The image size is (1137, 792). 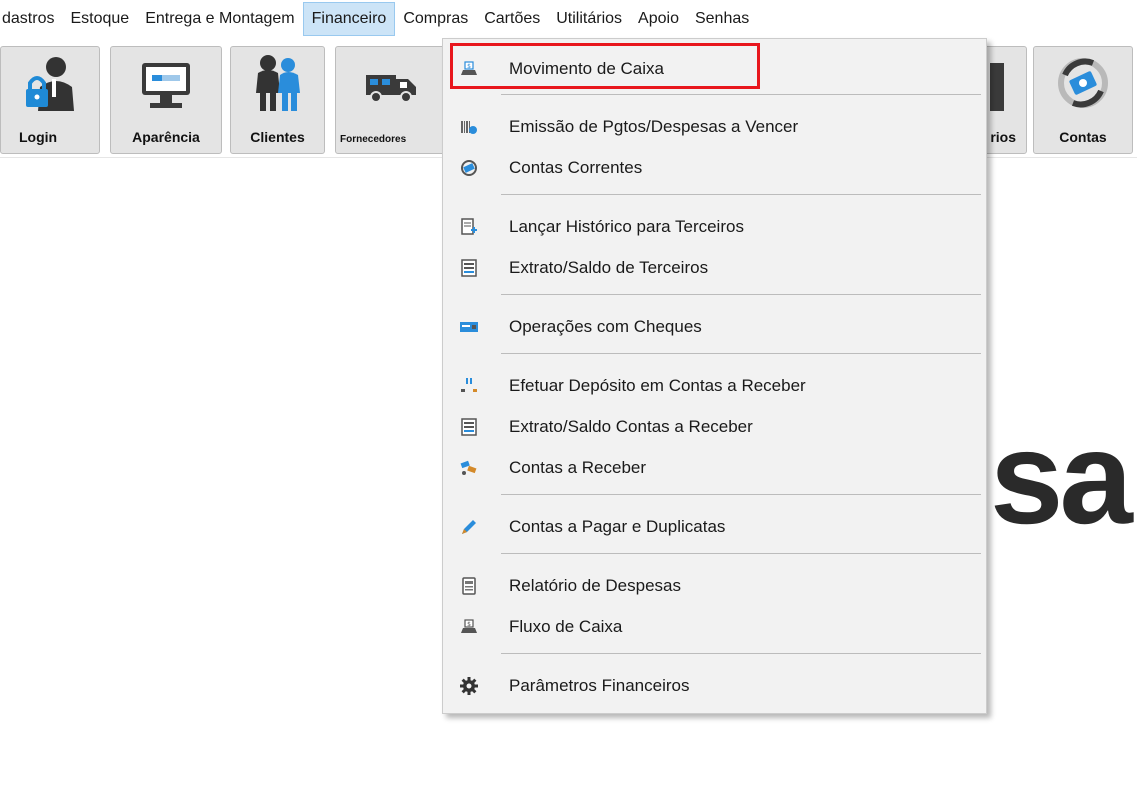 What do you see at coordinates (722, 19) in the screenshot?
I see `menu-senhas: Senhas` at bounding box center [722, 19].